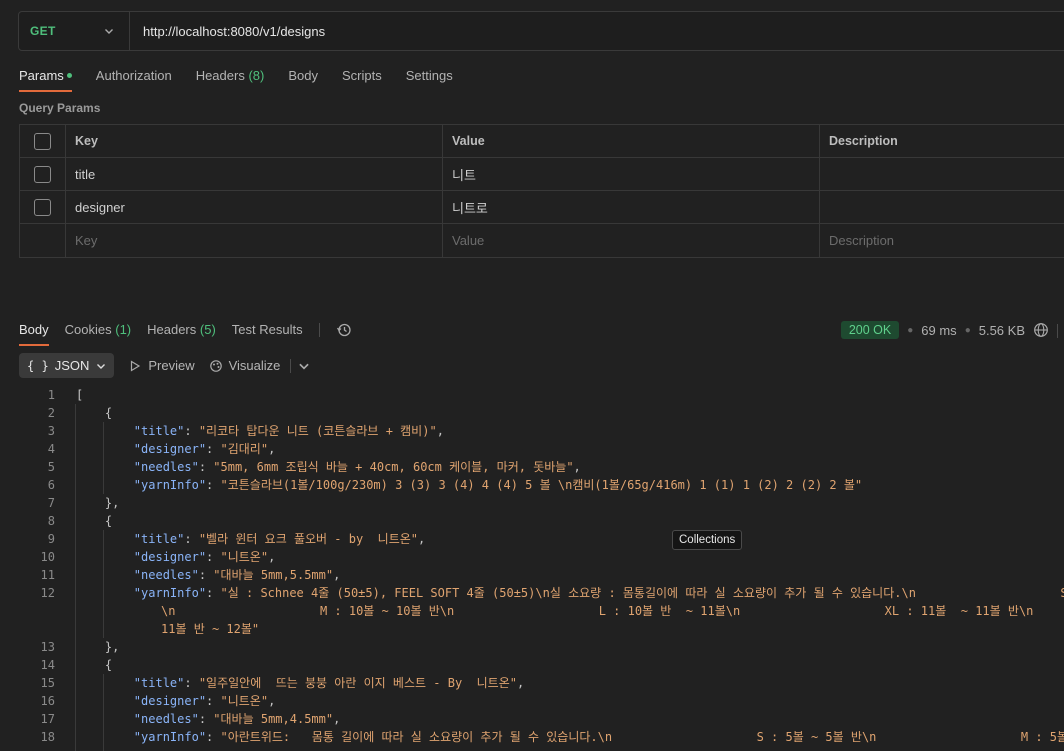  I want to click on tab-test-results: Test Results, so click(267, 334).